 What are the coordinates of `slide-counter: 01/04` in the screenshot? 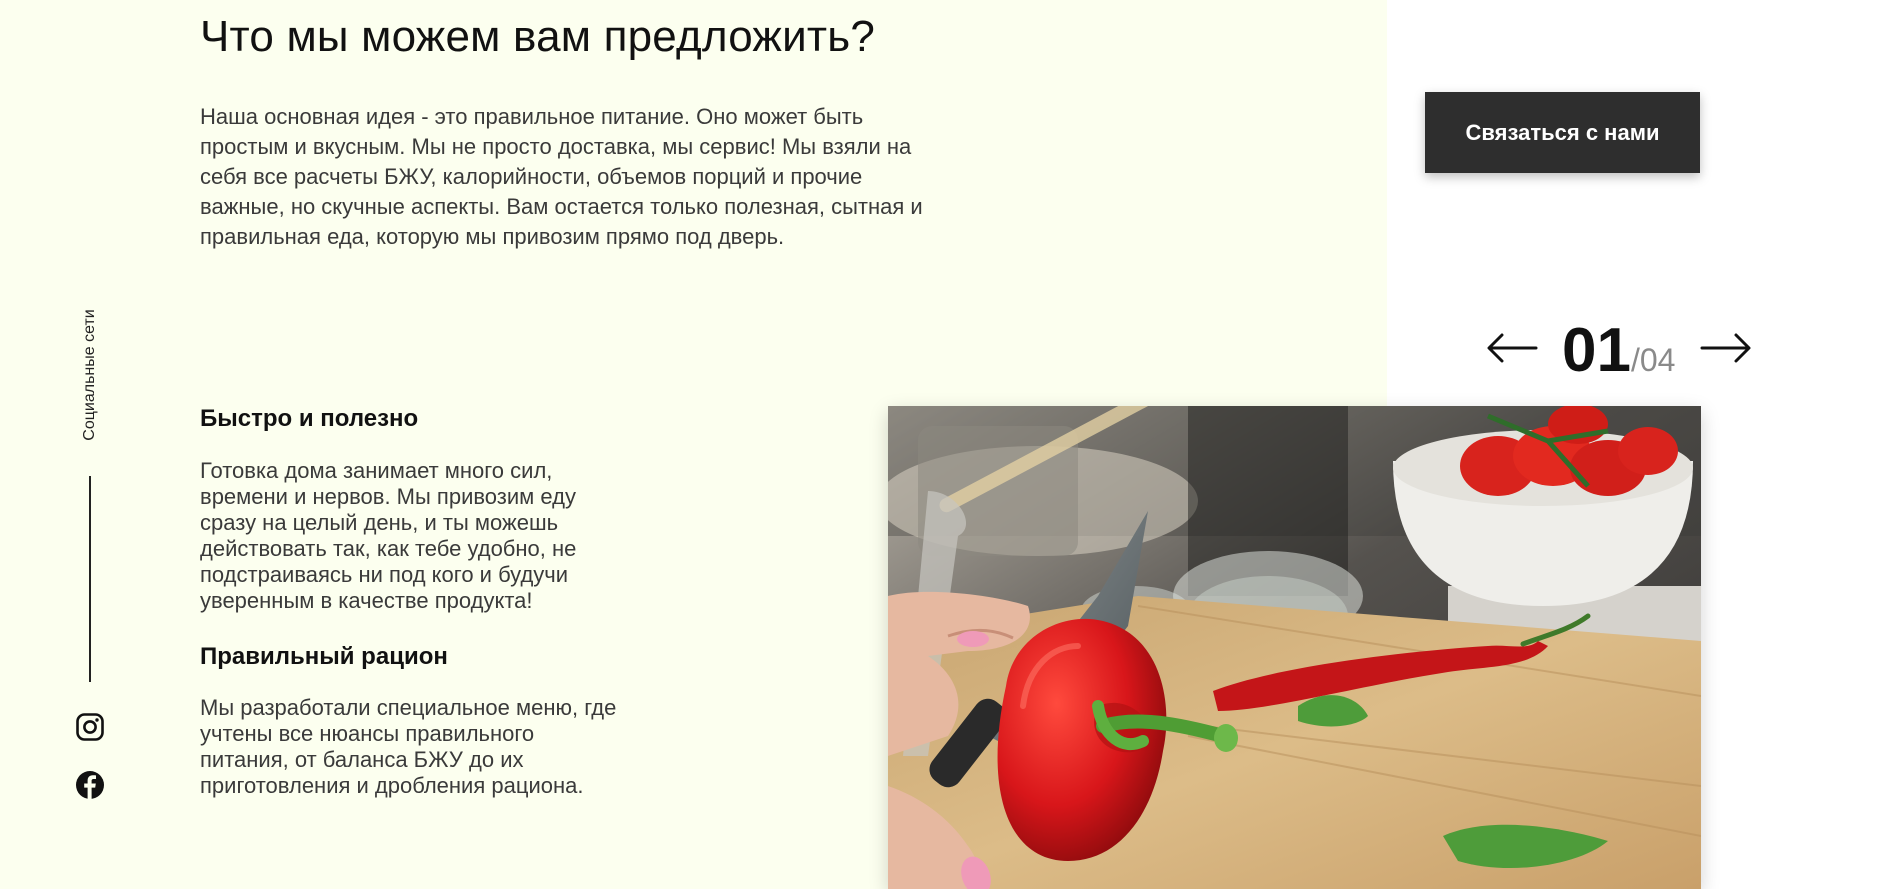 It's located at (1618, 350).